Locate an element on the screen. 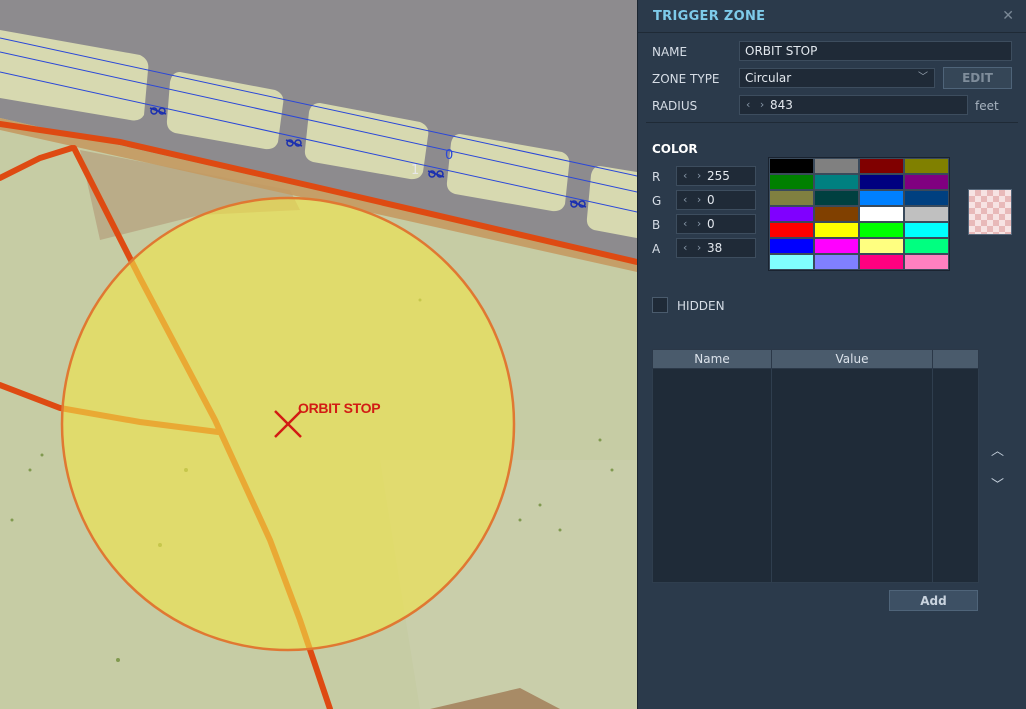  hidden-label: HIDDEN is located at coordinates (701, 306).